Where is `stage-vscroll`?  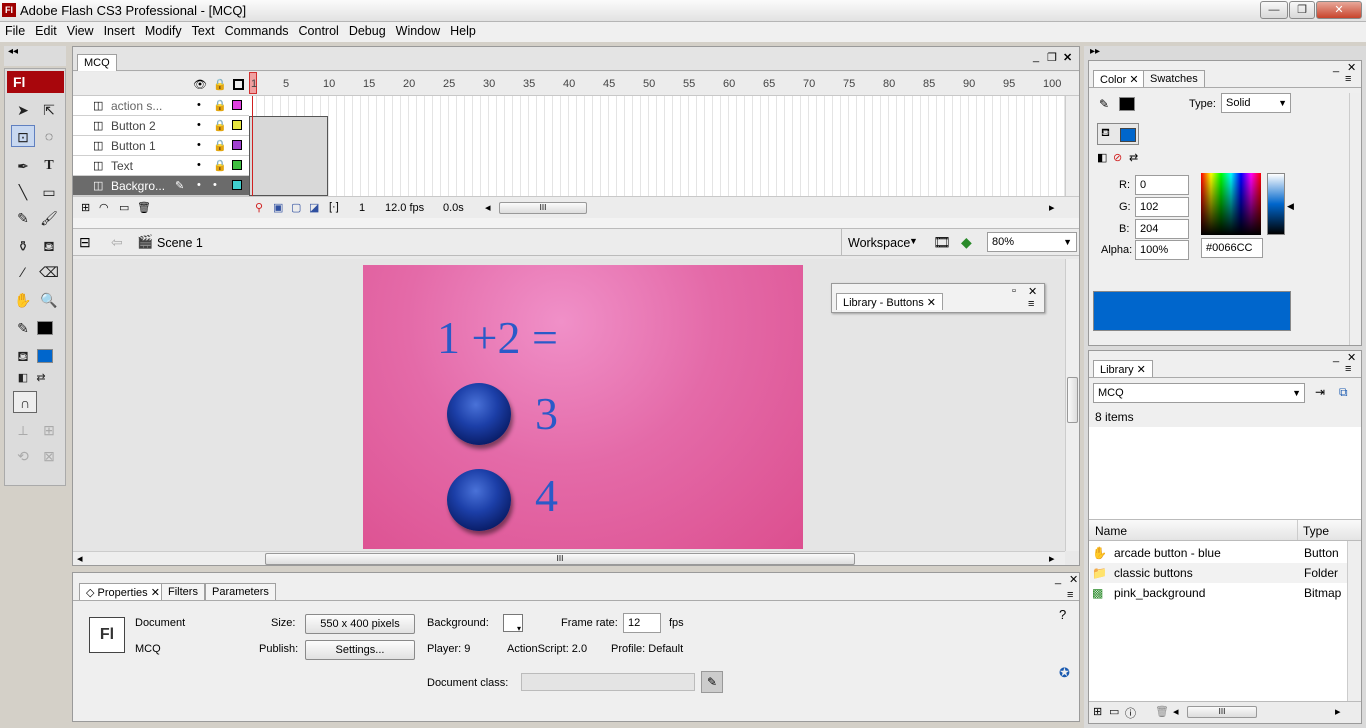 stage-vscroll is located at coordinates (1072, 405).